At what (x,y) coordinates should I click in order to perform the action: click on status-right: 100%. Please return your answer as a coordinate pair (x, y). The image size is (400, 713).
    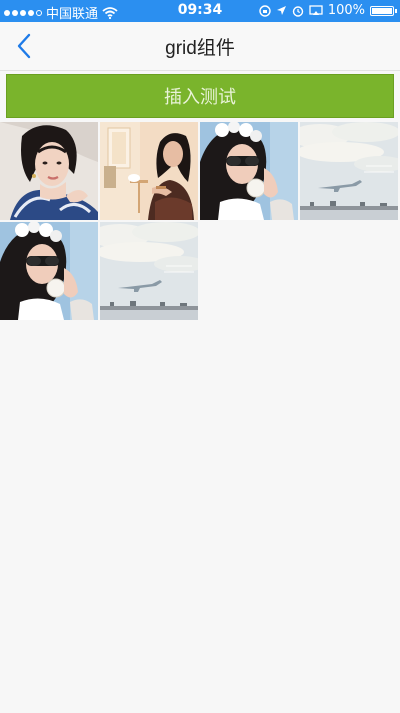
    Looking at the image, I should click on (328, 10).